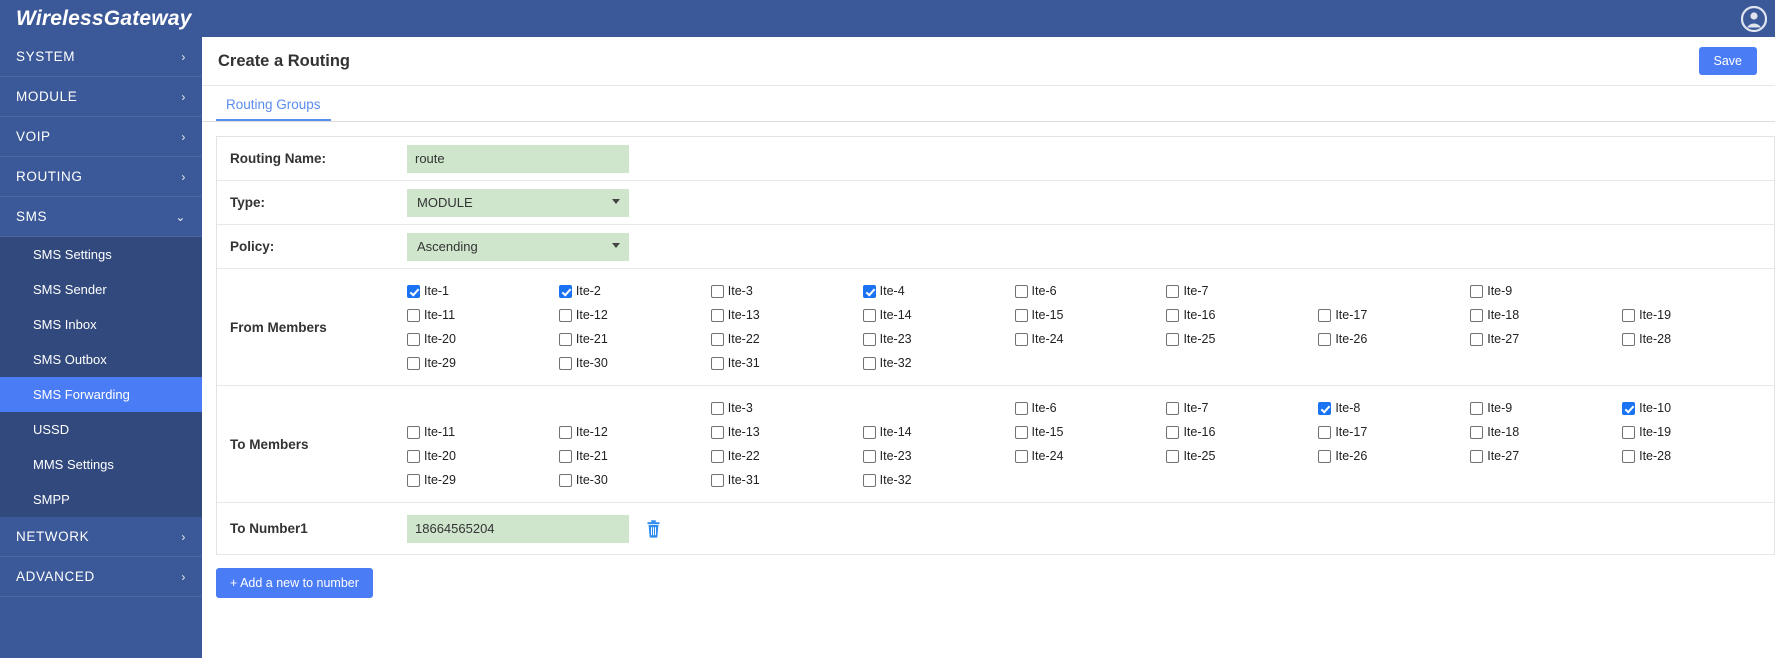  What do you see at coordinates (1394, 408) in the screenshot?
I see `checkbox-item: Ite-8` at bounding box center [1394, 408].